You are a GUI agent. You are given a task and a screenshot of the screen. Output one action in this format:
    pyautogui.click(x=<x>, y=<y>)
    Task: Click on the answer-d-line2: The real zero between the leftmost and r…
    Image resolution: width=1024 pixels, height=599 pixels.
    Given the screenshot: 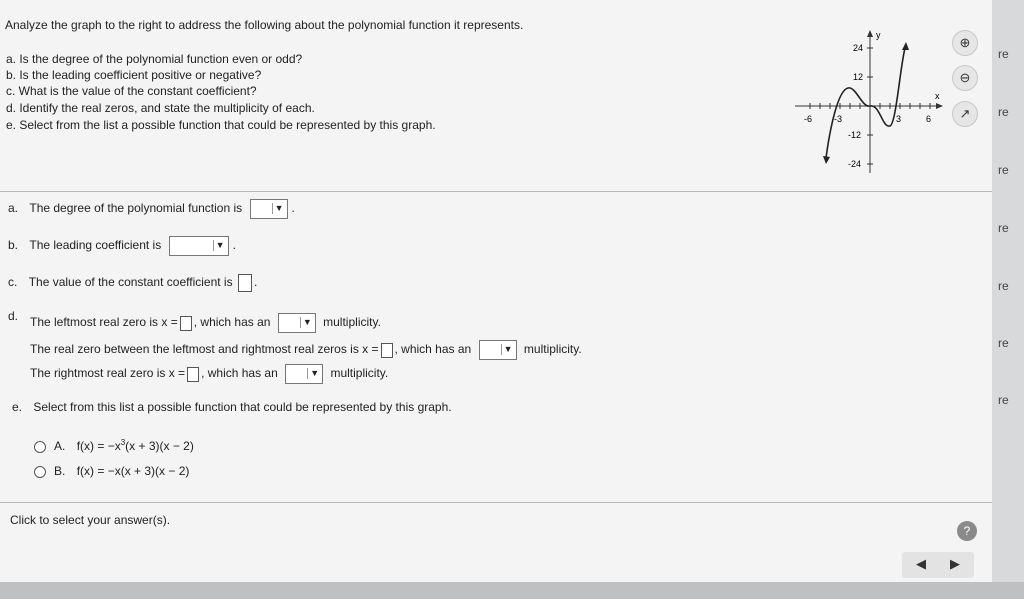 What is the action you would take?
    pyautogui.click(x=306, y=350)
    